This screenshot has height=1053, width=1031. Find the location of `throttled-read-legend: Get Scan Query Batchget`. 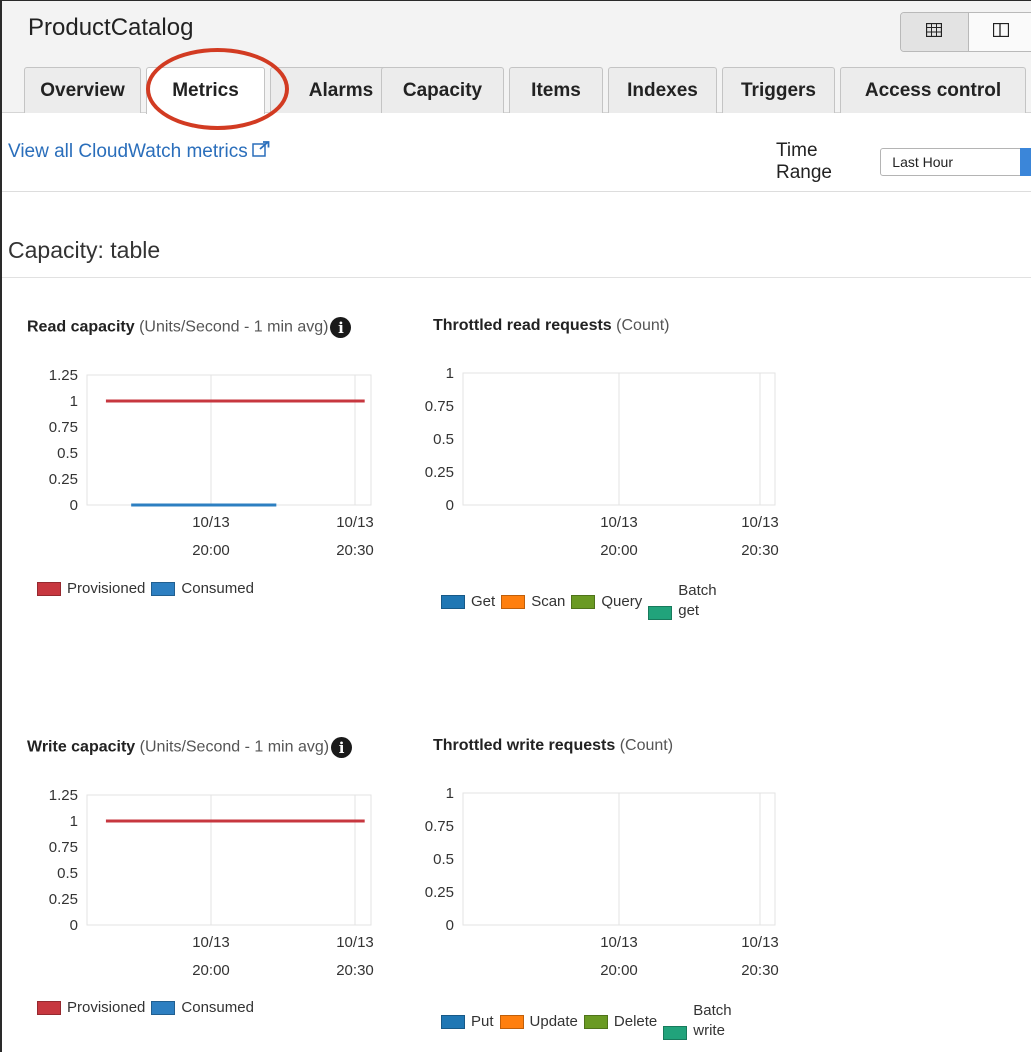

throttled-read-legend: Get Scan Query Batchget is located at coordinates (579, 613).